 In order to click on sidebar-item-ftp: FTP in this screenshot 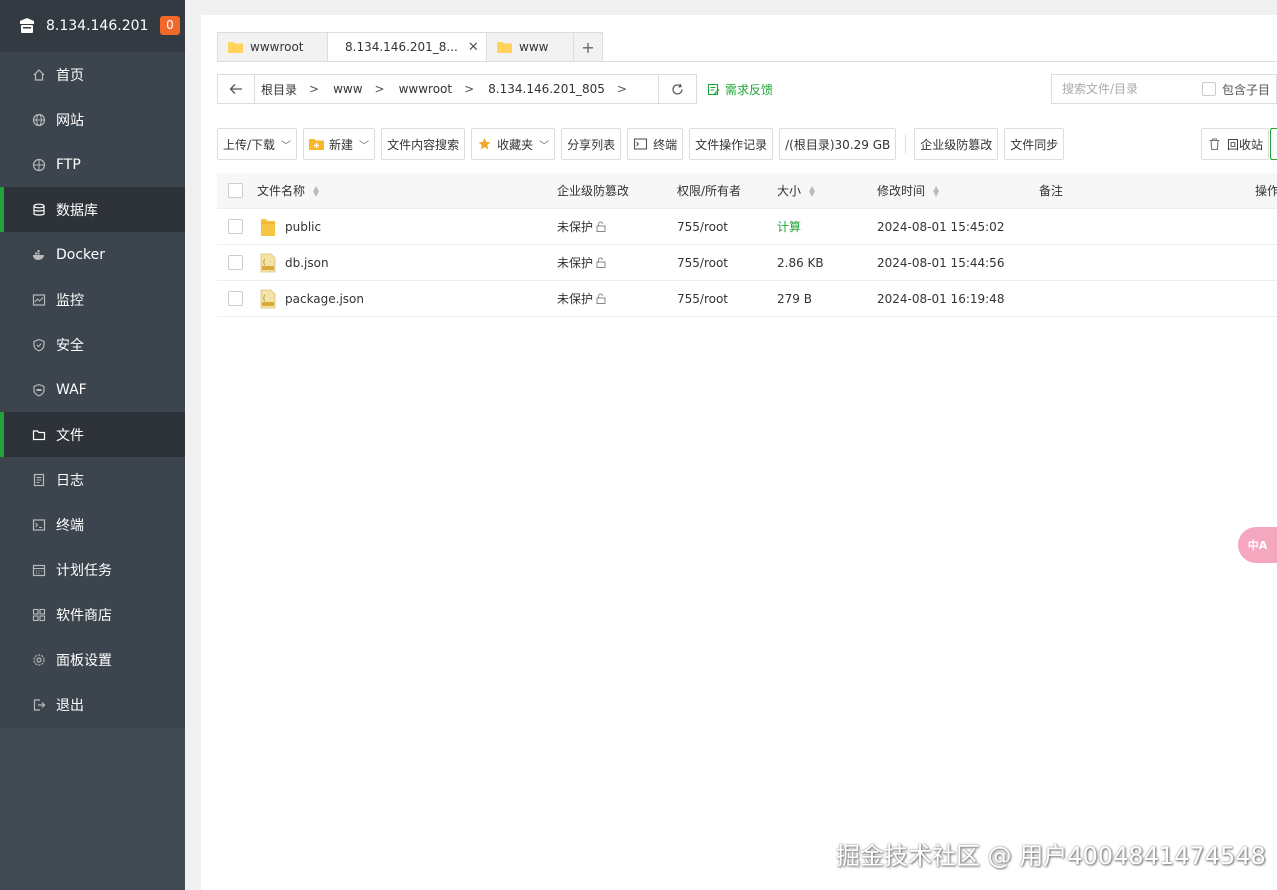, I will do `click(92, 164)`.